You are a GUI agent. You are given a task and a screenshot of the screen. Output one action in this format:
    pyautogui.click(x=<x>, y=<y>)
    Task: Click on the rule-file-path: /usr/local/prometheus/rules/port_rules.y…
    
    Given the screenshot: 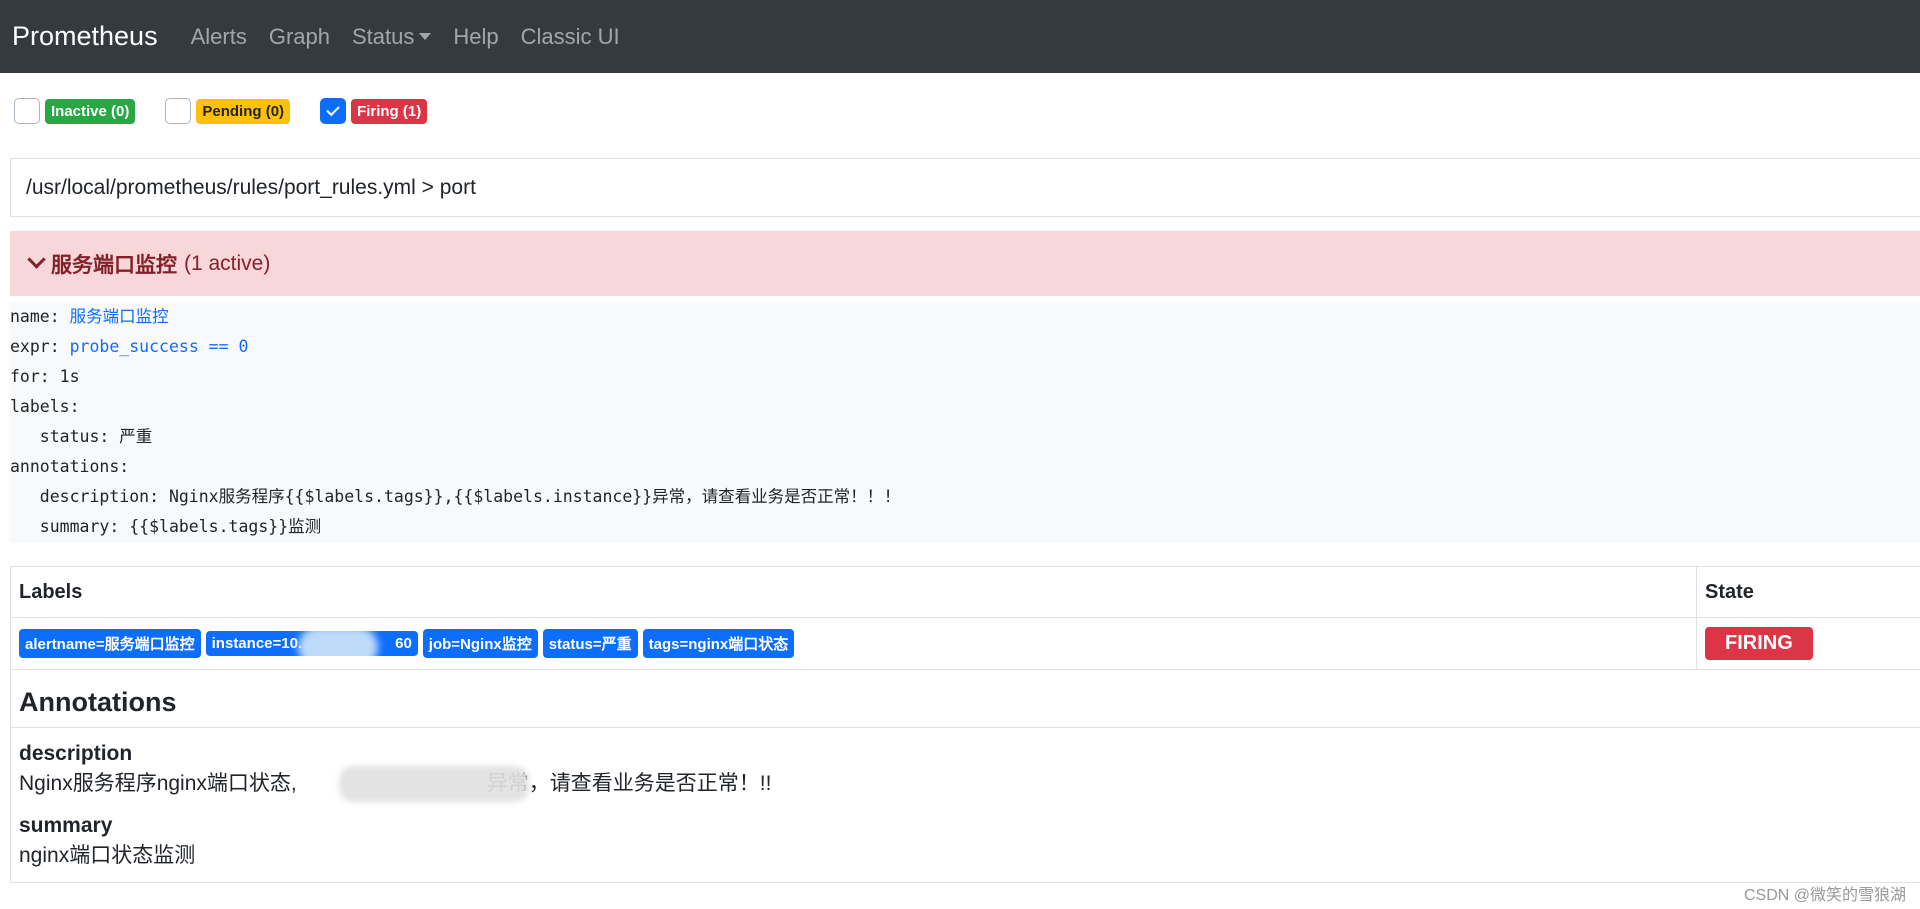 What is the action you would take?
    pyautogui.click(x=965, y=187)
    